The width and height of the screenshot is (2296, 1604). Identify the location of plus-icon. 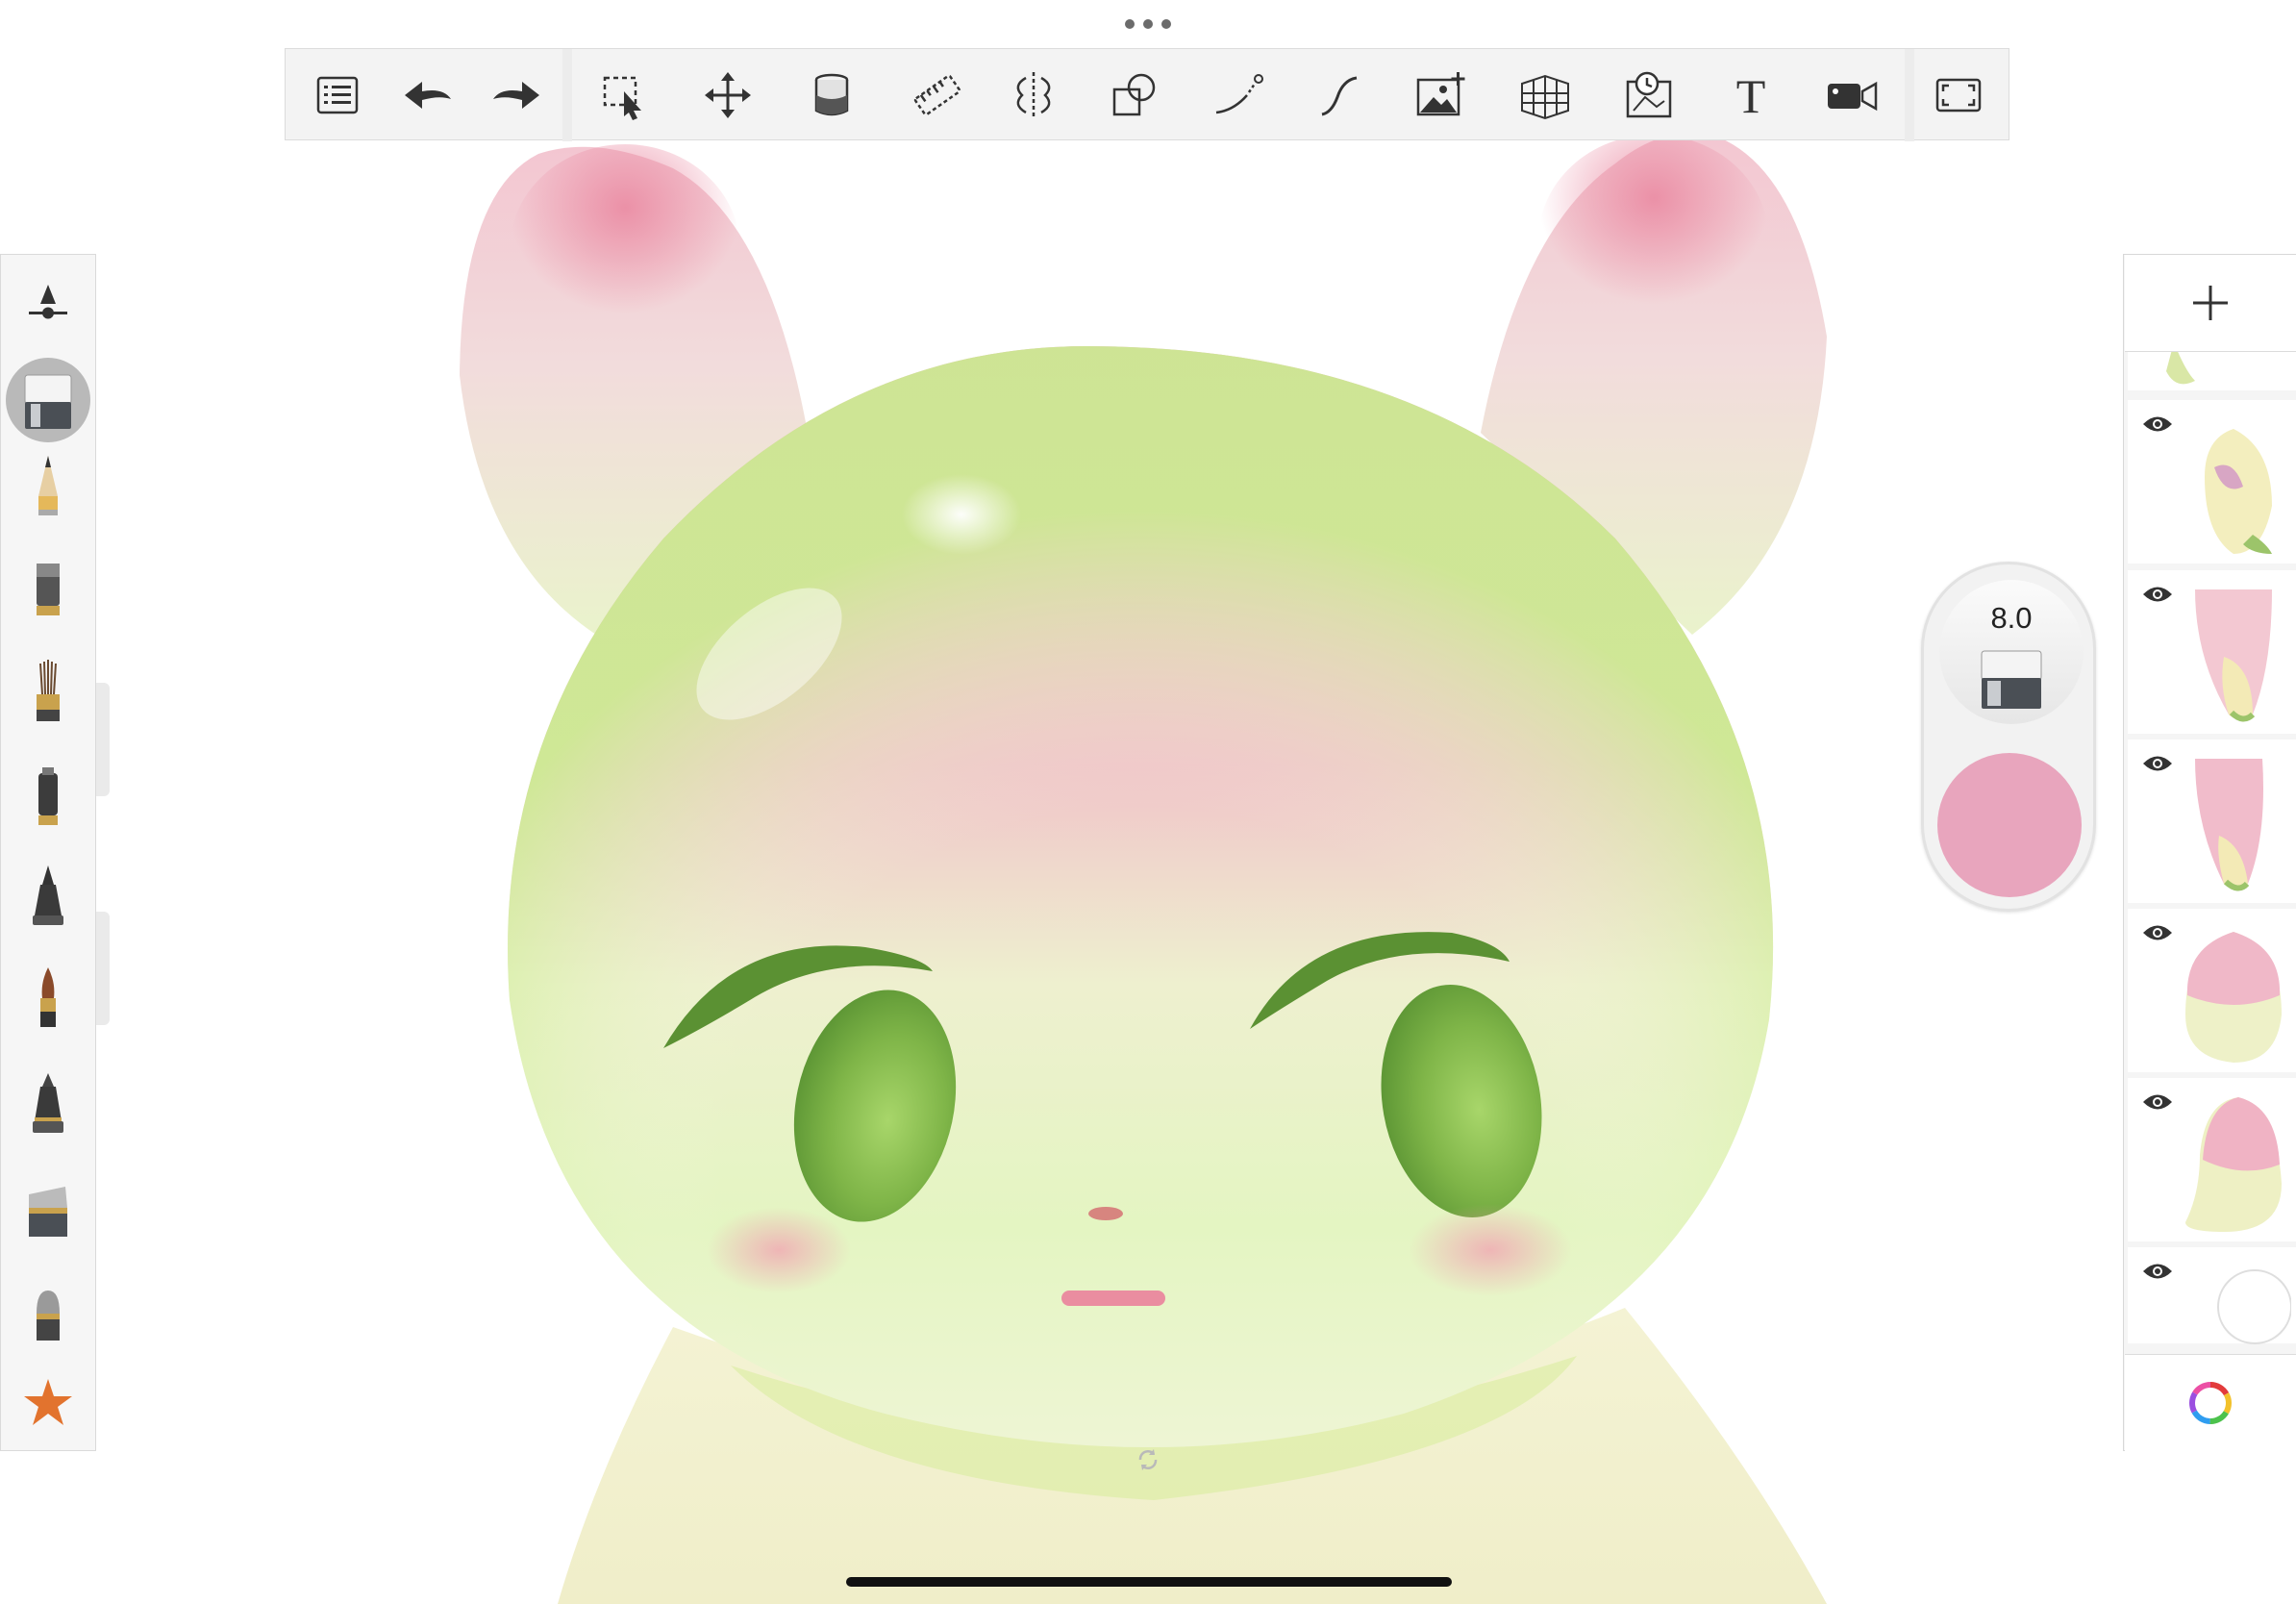
(2210, 303).